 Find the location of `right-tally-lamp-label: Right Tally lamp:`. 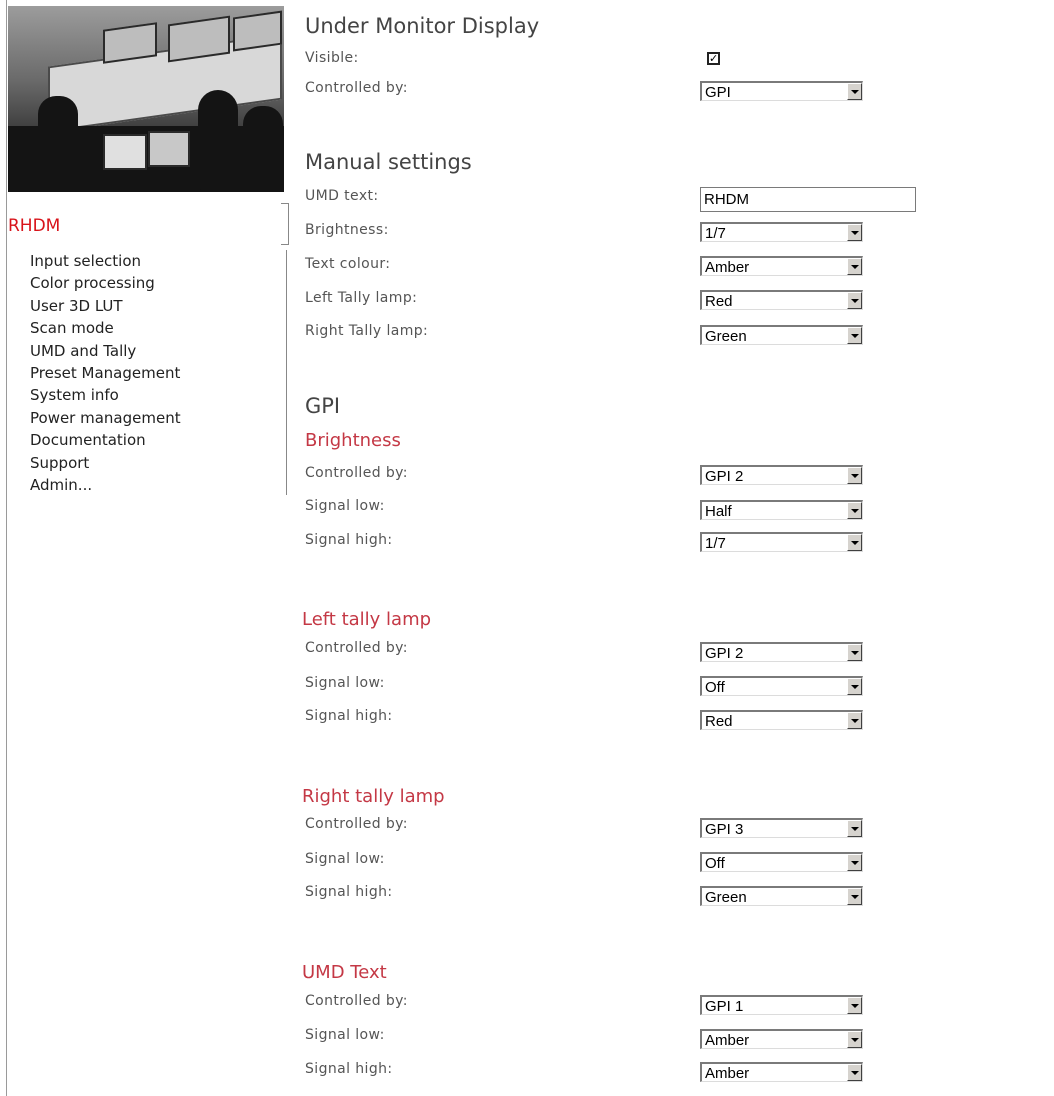

right-tally-lamp-label: Right Tally lamp: is located at coordinates (367, 331).